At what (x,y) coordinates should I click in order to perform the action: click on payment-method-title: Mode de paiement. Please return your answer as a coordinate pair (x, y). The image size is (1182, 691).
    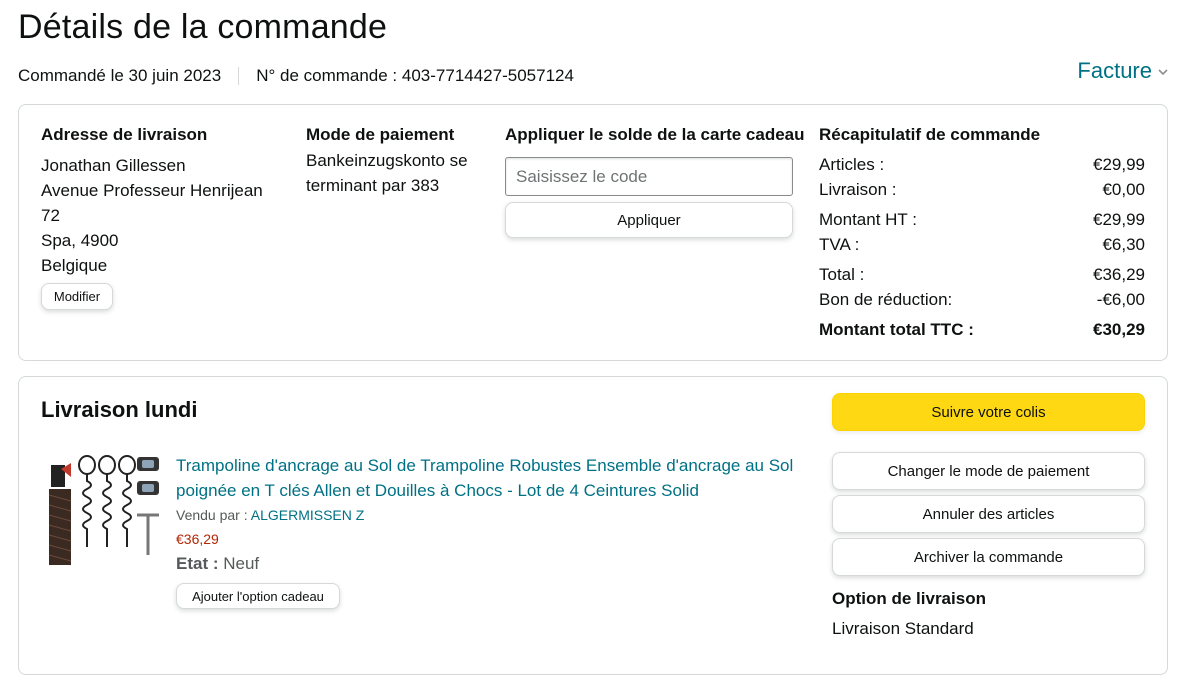
    Looking at the image, I should click on (380, 134).